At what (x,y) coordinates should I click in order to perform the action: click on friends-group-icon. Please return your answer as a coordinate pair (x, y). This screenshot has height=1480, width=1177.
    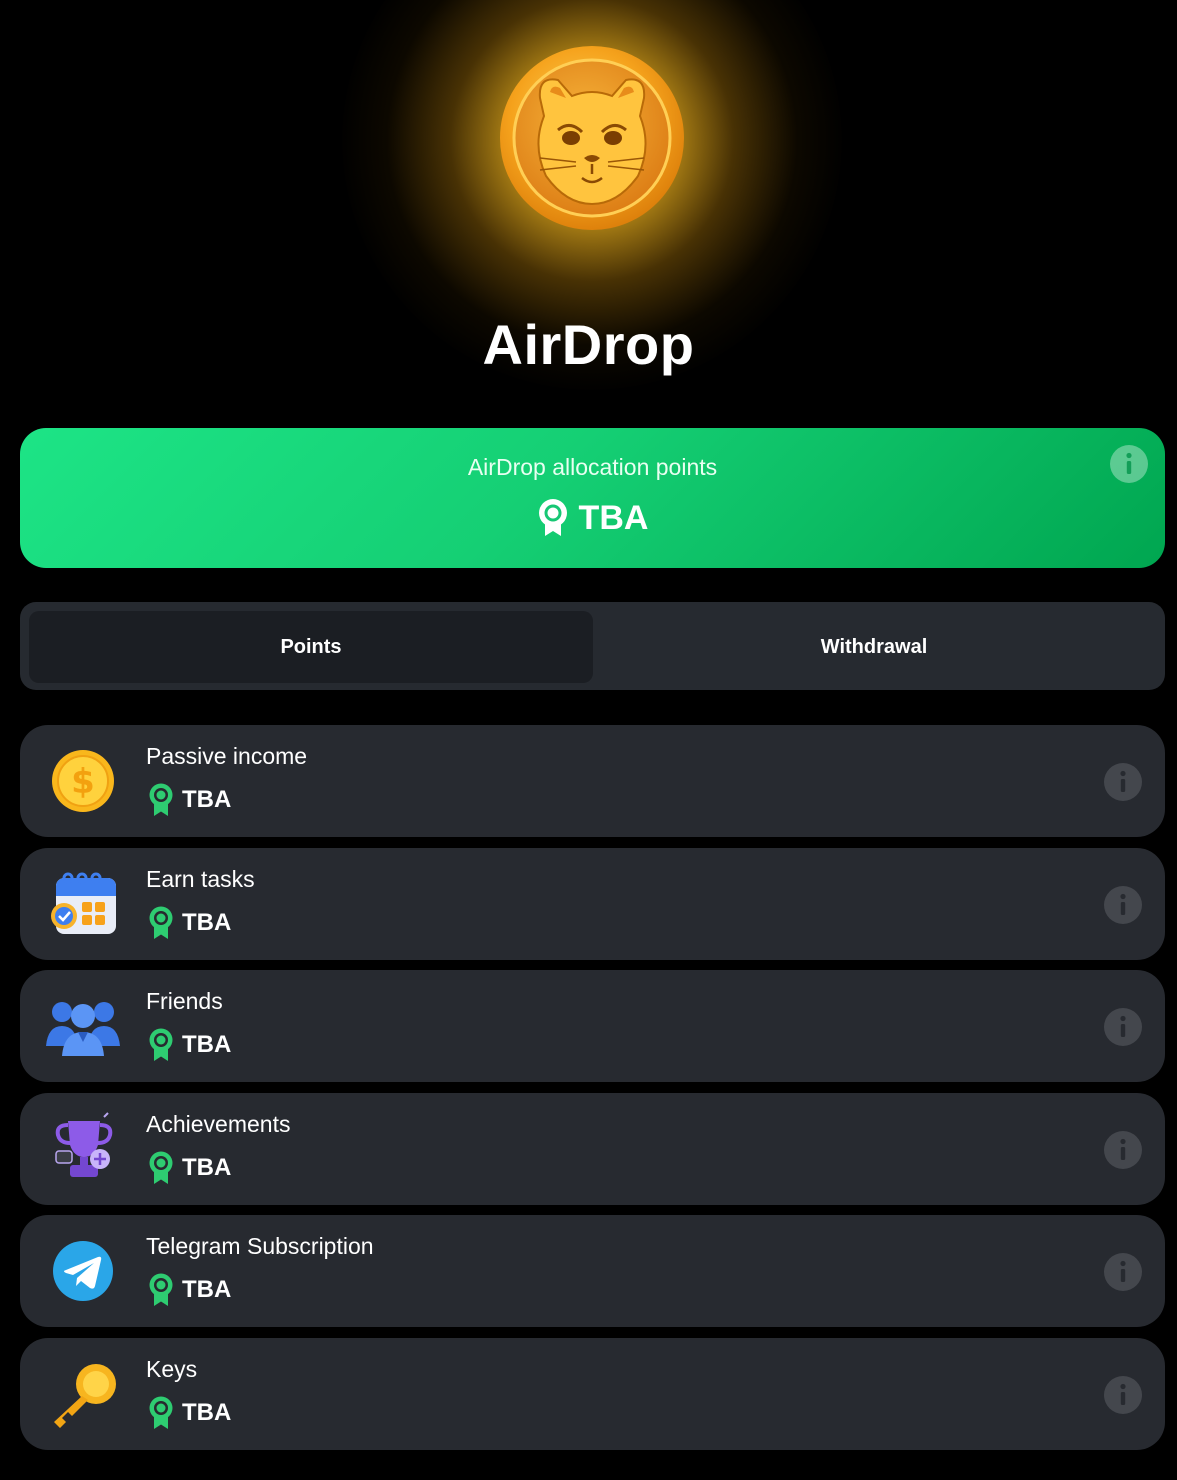
    Looking at the image, I should click on (83, 1029).